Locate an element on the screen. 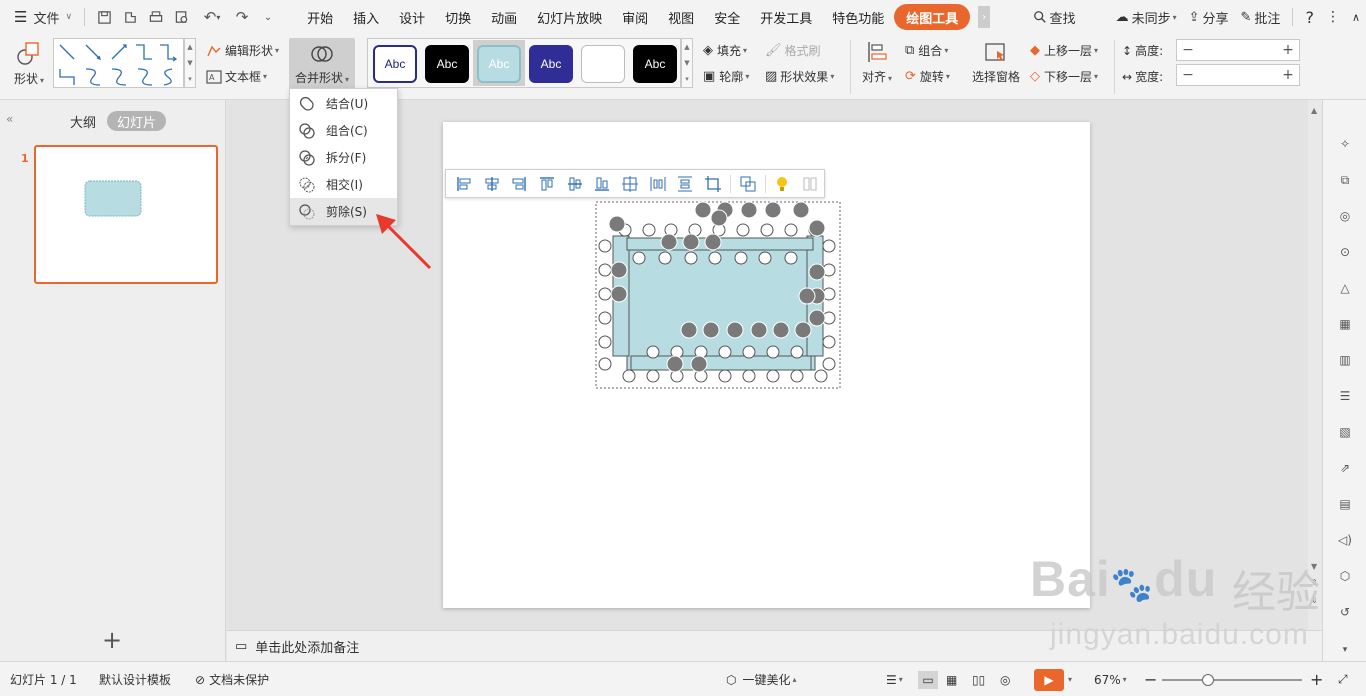 The image size is (1366, 696). add-slide-button: + is located at coordinates (112, 640).